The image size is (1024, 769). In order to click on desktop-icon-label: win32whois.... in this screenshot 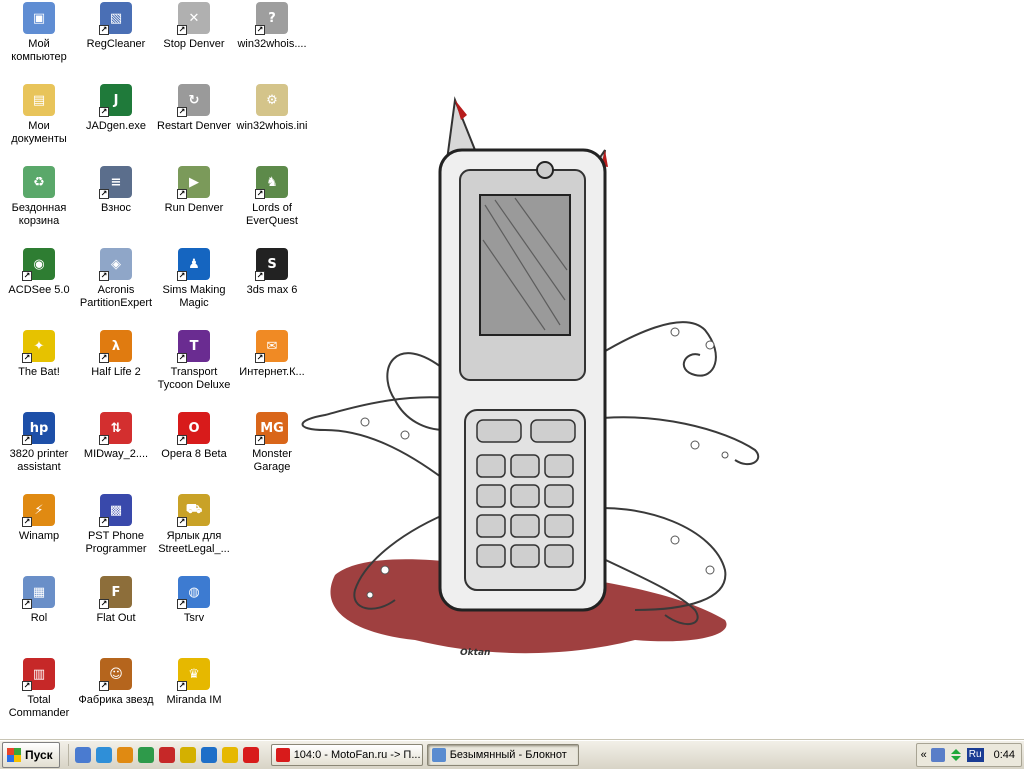, I will do `click(272, 44)`.